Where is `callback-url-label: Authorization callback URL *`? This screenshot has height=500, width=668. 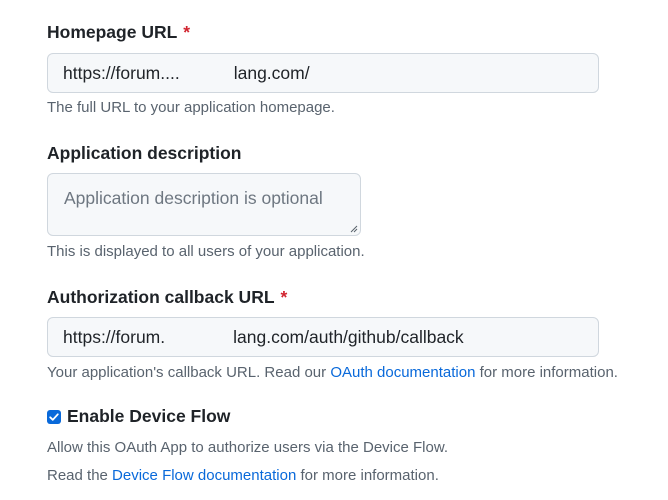 callback-url-label: Authorization callback URL * is located at coordinates (167, 297).